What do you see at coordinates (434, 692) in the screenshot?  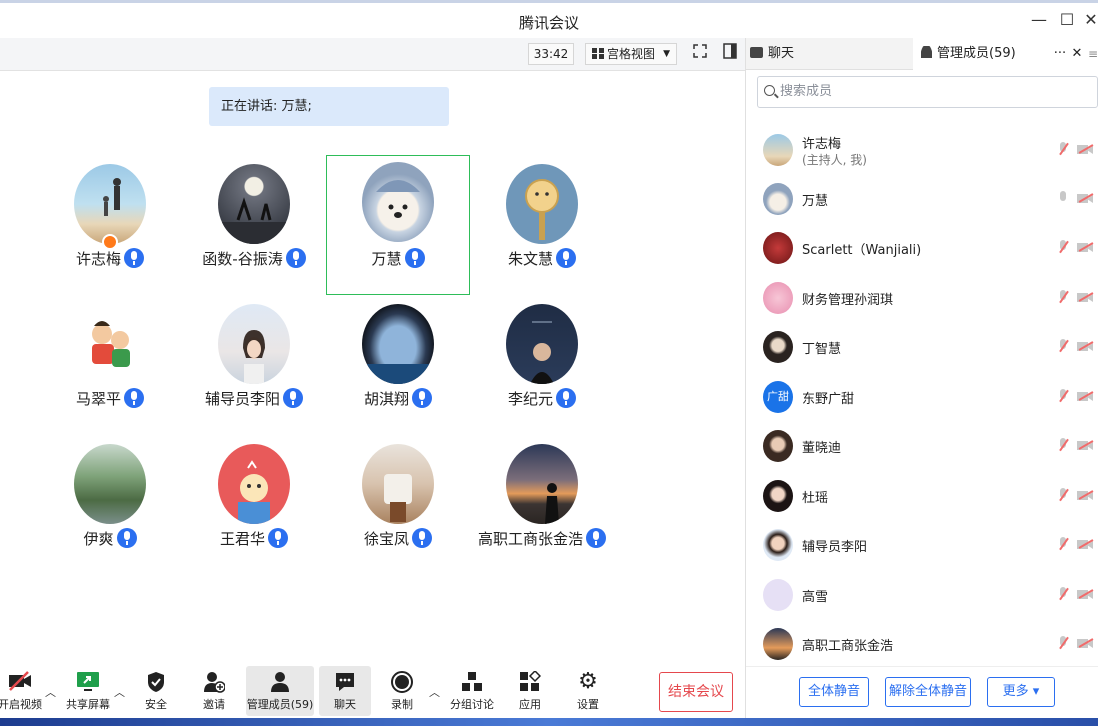 I see `record-options-chevron-icon: ︿` at bounding box center [434, 692].